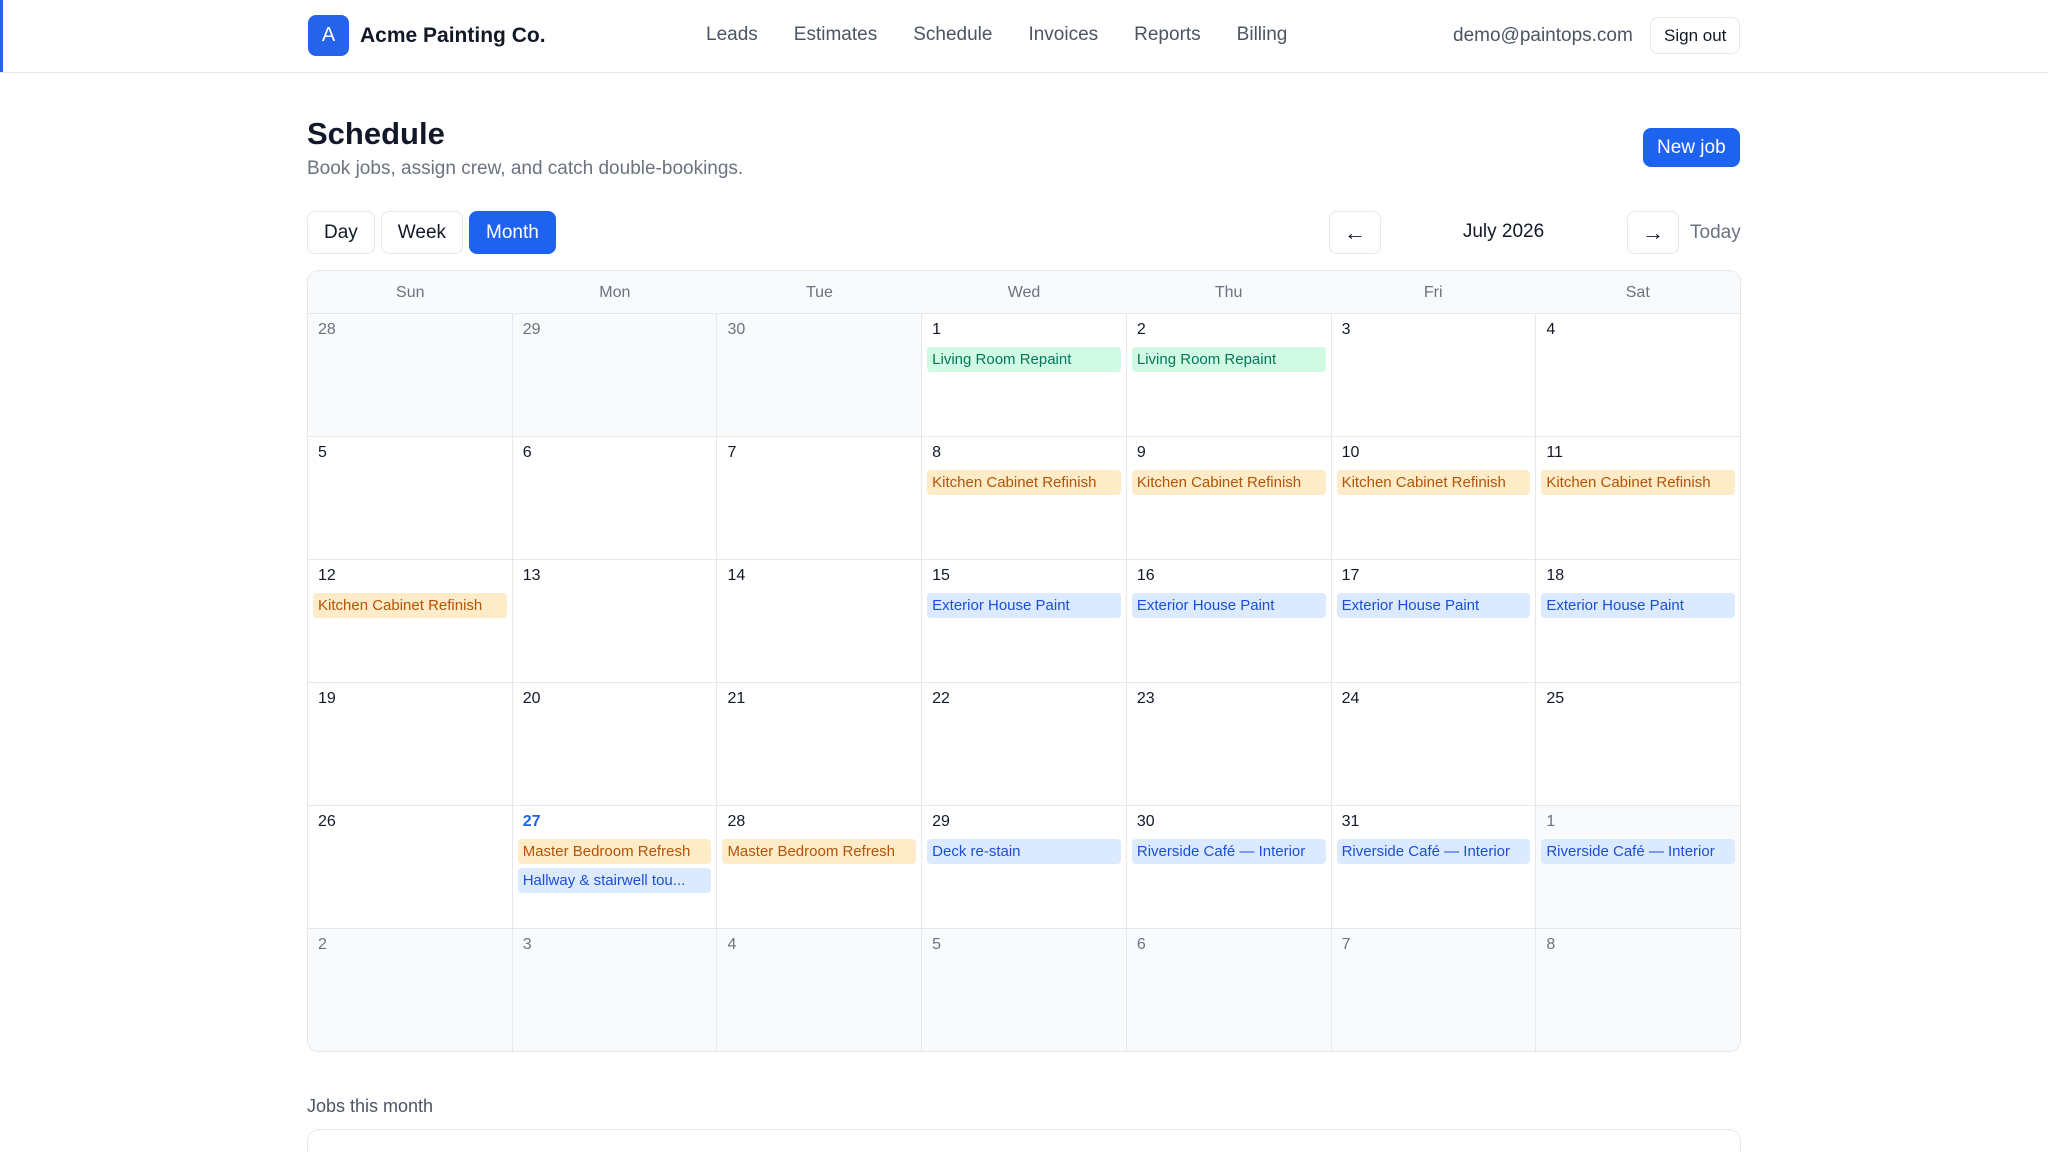 Image resolution: width=2048 pixels, height=1152 pixels. What do you see at coordinates (1638, 867) in the screenshot?
I see `calendar-day-cell: 1 Riverside Café — Interior` at bounding box center [1638, 867].